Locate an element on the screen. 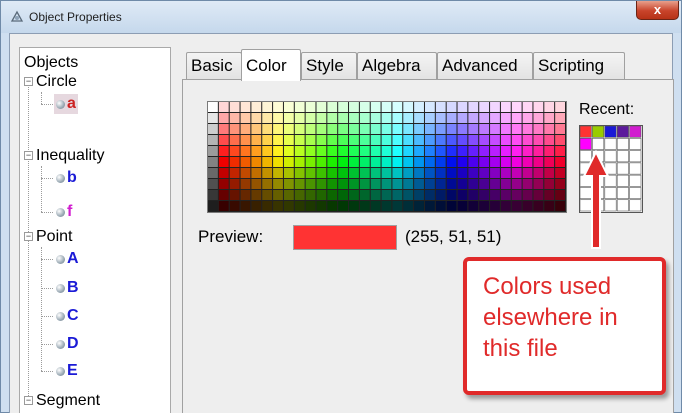 The image size is (682, 413). tree-root-objects: Objects is located at coordinates (51, 63).